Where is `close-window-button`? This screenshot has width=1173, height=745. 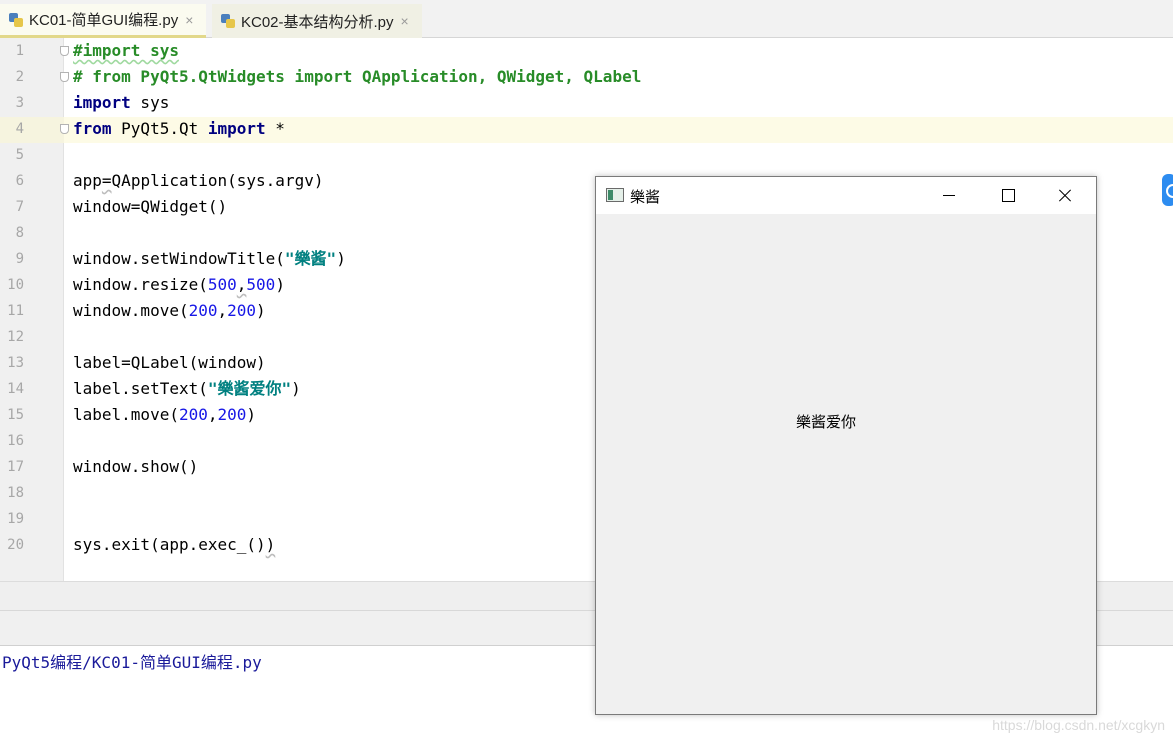
close-window-button is located at coordinates (1065, 195).